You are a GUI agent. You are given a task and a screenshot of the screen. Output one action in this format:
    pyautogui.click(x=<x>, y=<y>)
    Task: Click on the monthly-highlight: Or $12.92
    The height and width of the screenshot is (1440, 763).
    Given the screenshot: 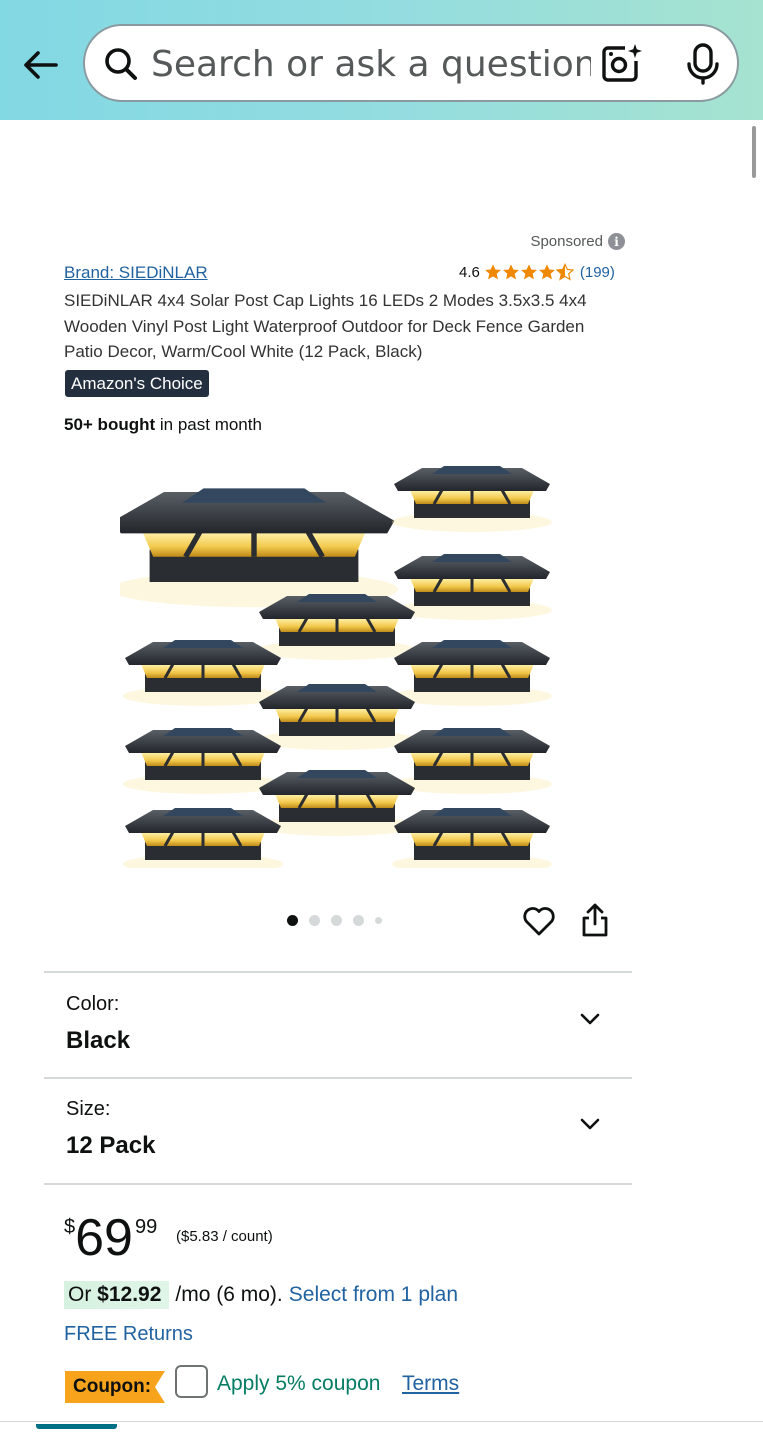 What is the action you would take?
    pyautogui.click(x=117, y=1295)
    